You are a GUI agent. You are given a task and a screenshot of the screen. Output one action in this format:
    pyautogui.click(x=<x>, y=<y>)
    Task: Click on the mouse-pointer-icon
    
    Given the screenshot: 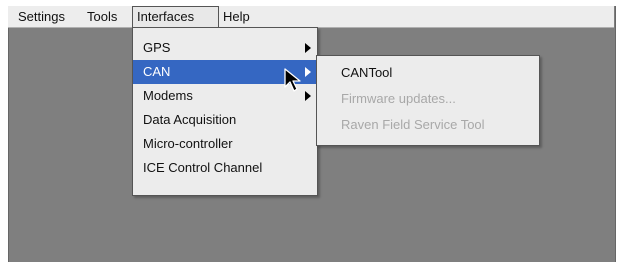 What is the action you would take?
    pyautogui.click(x=292, y=80)
    